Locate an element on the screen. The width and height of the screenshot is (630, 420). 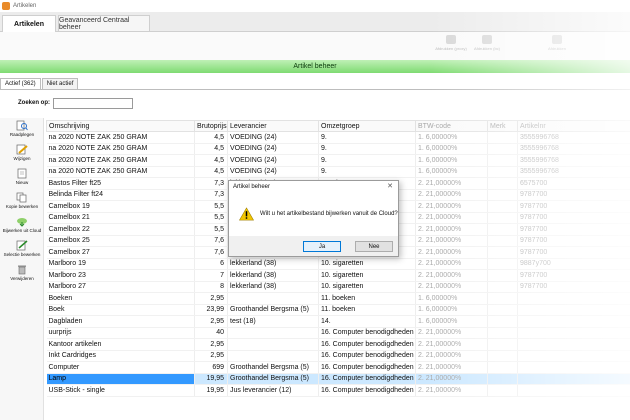
search-row: Zoeken op: is located at coordinates (67, 103).